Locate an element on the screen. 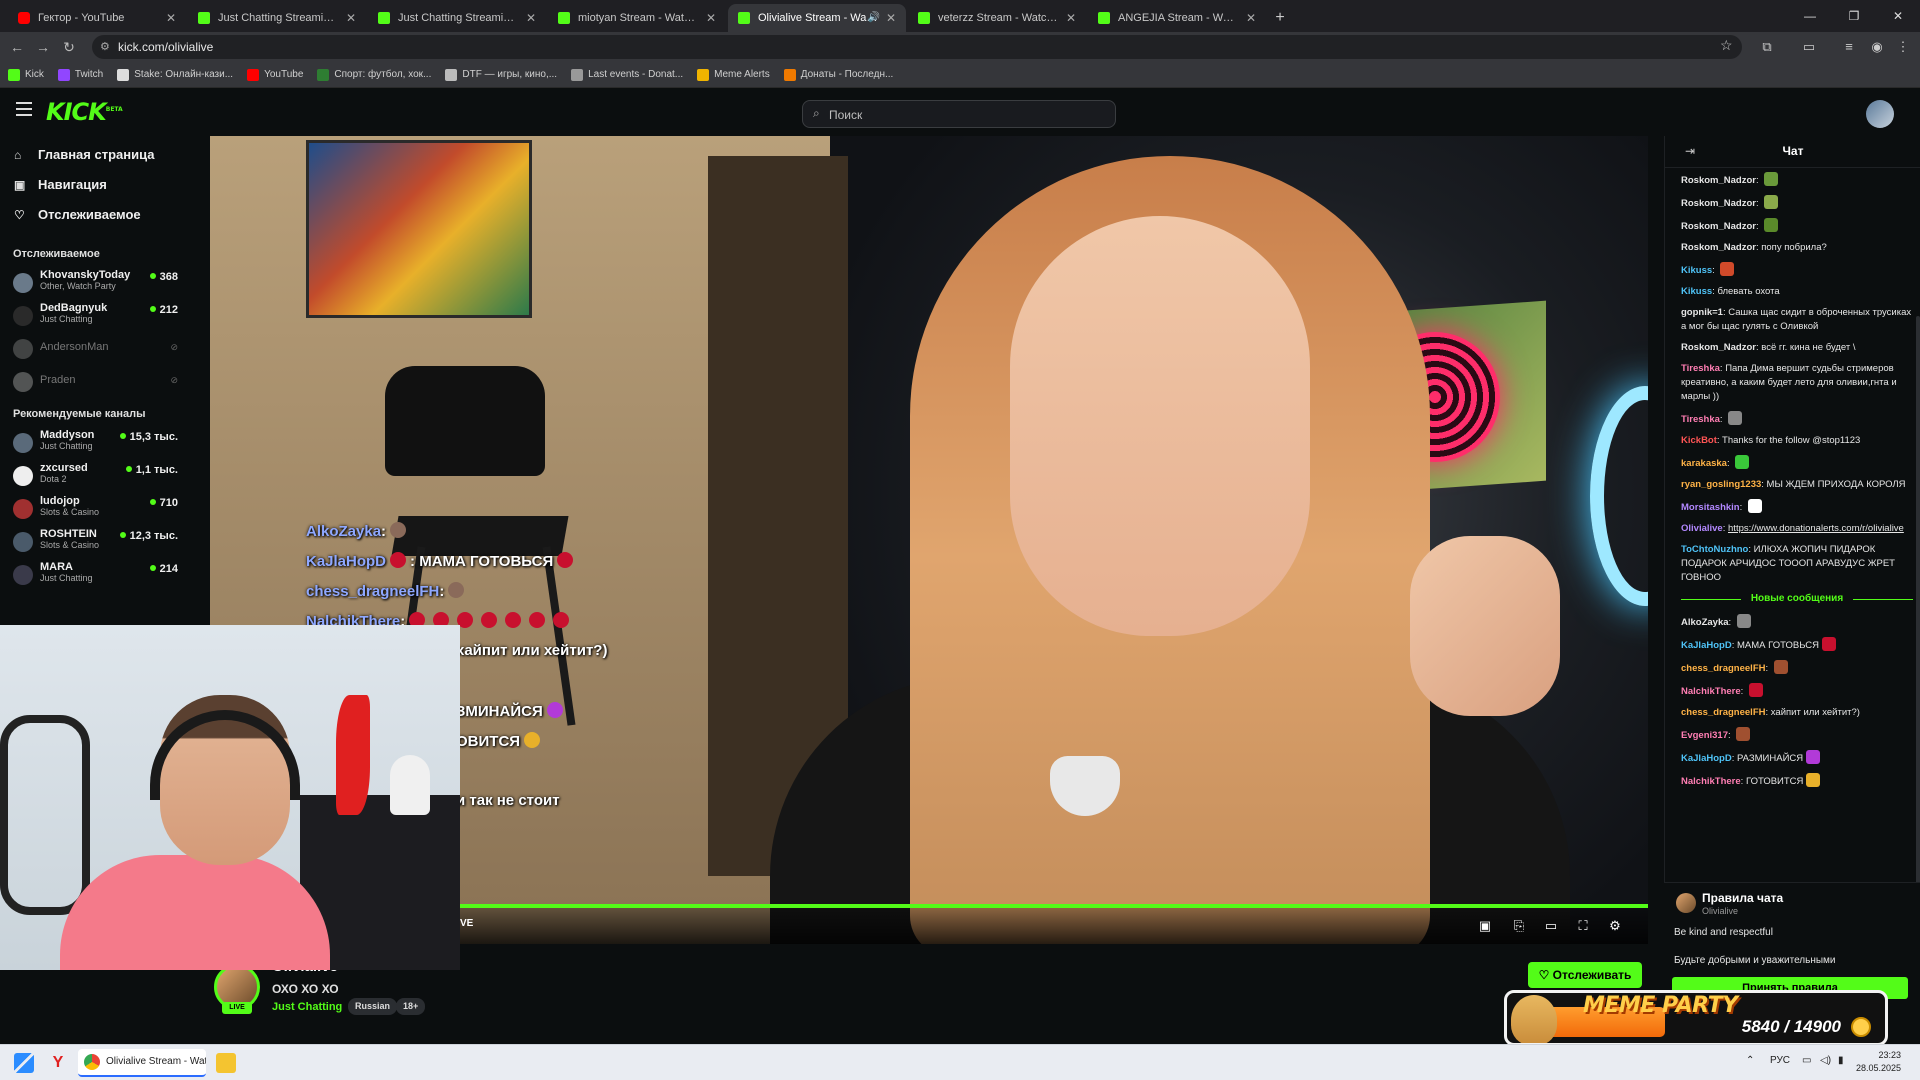 This screenshot has height=1080, width=1920. search-box: ⌕ is located at coordinates (959, 114).